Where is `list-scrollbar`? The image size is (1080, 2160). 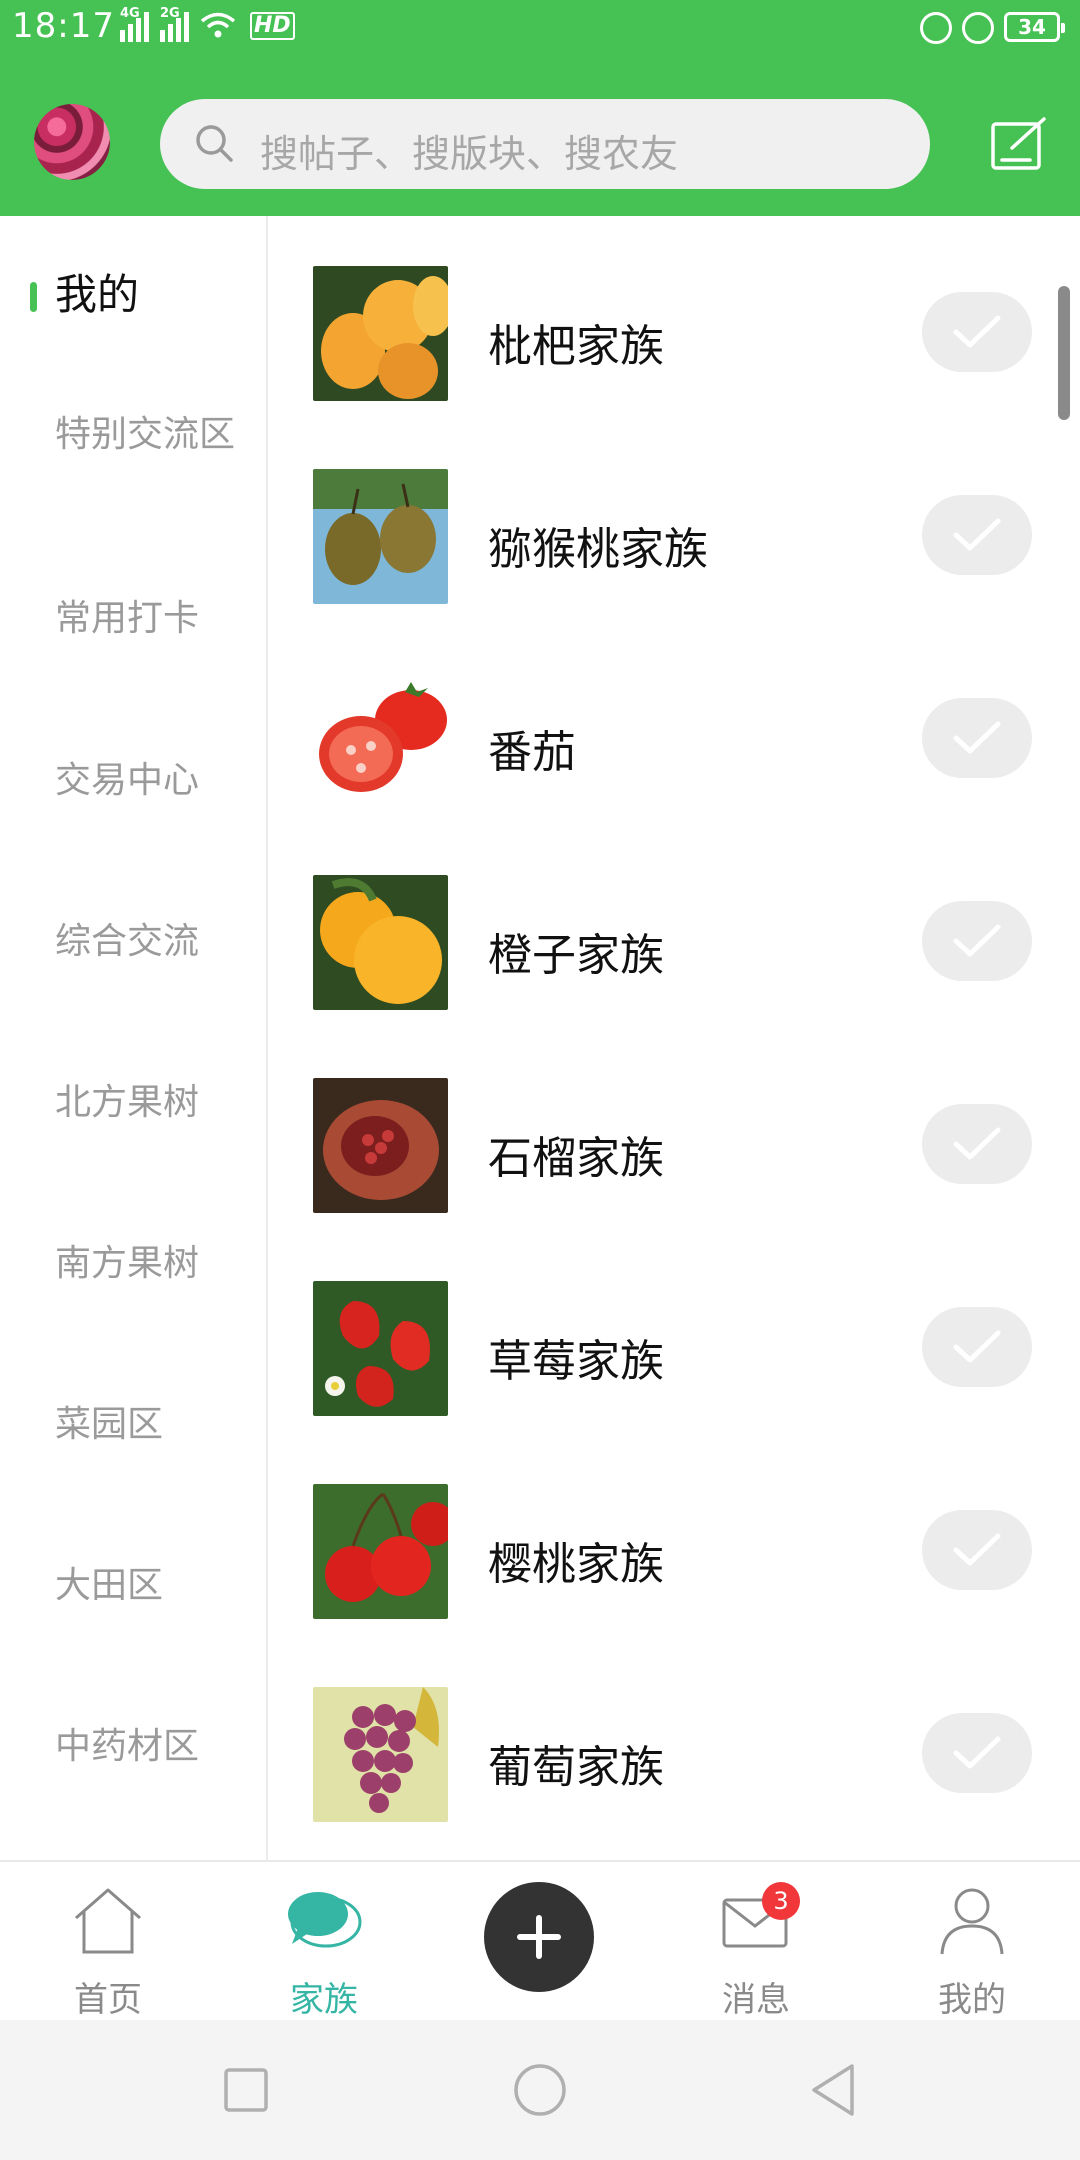 list-scrollbar is located at coordinates (1064, 353).